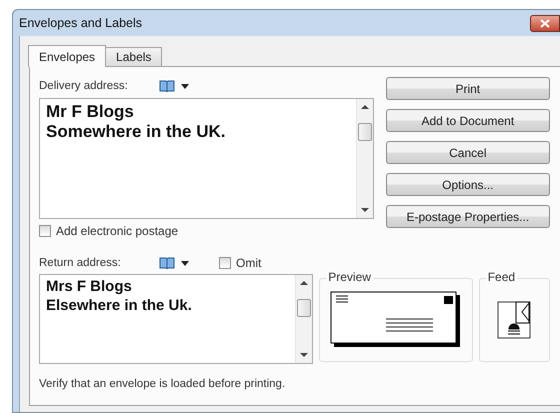  Describe the element at coordinates (514, 320) in the screenshot. I see `envelope-feed-icon` at that location.